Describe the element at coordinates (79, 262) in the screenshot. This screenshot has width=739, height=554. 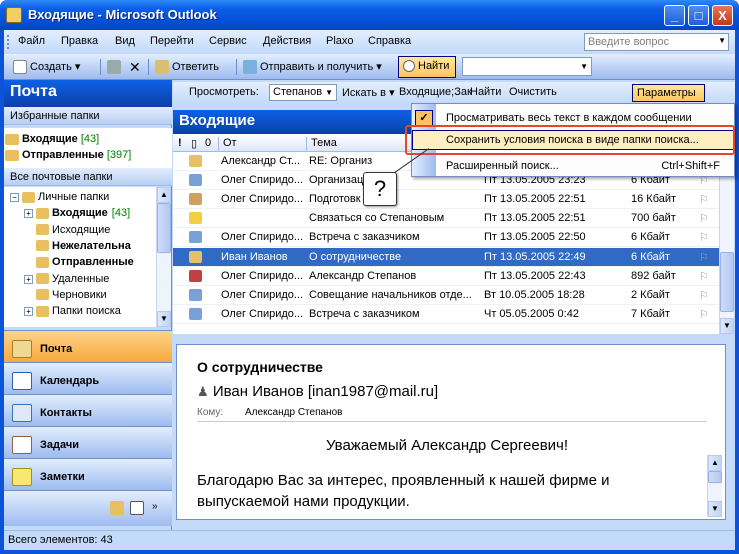
I see `folder-tree-item: Отправленные` at that location.